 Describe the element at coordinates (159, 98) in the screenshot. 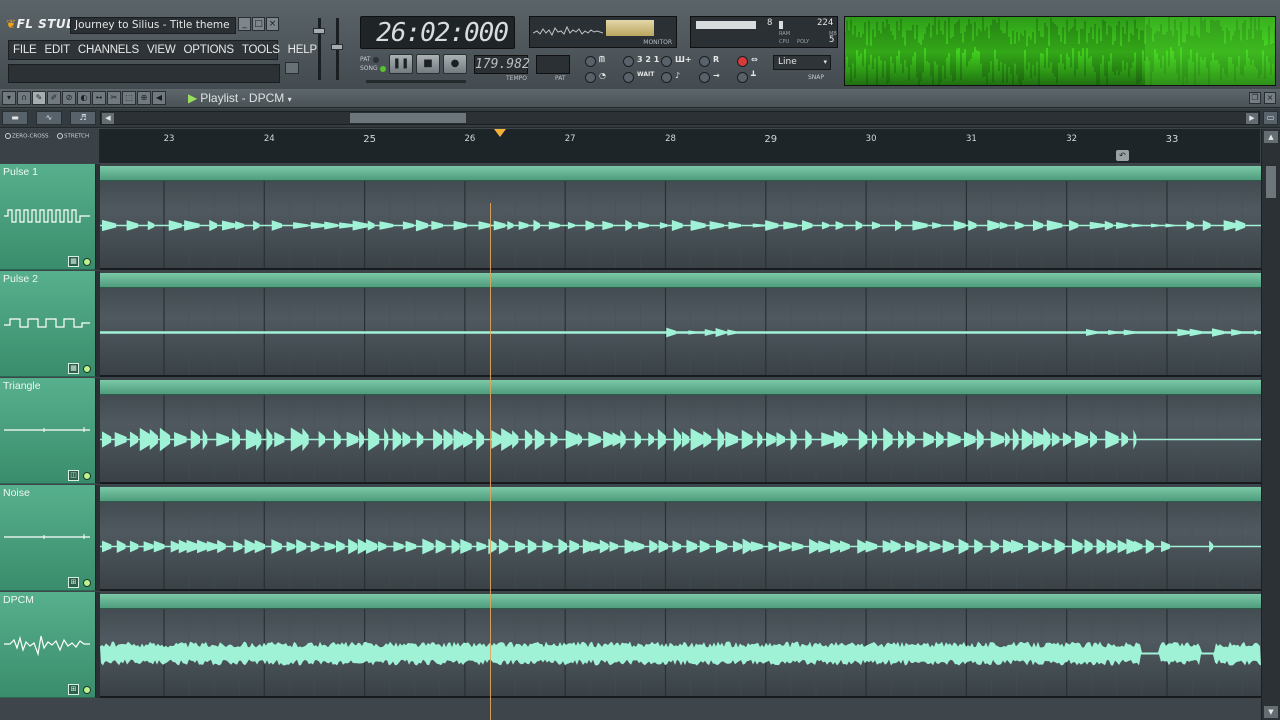

I see `play-icon: ◀` at that location.